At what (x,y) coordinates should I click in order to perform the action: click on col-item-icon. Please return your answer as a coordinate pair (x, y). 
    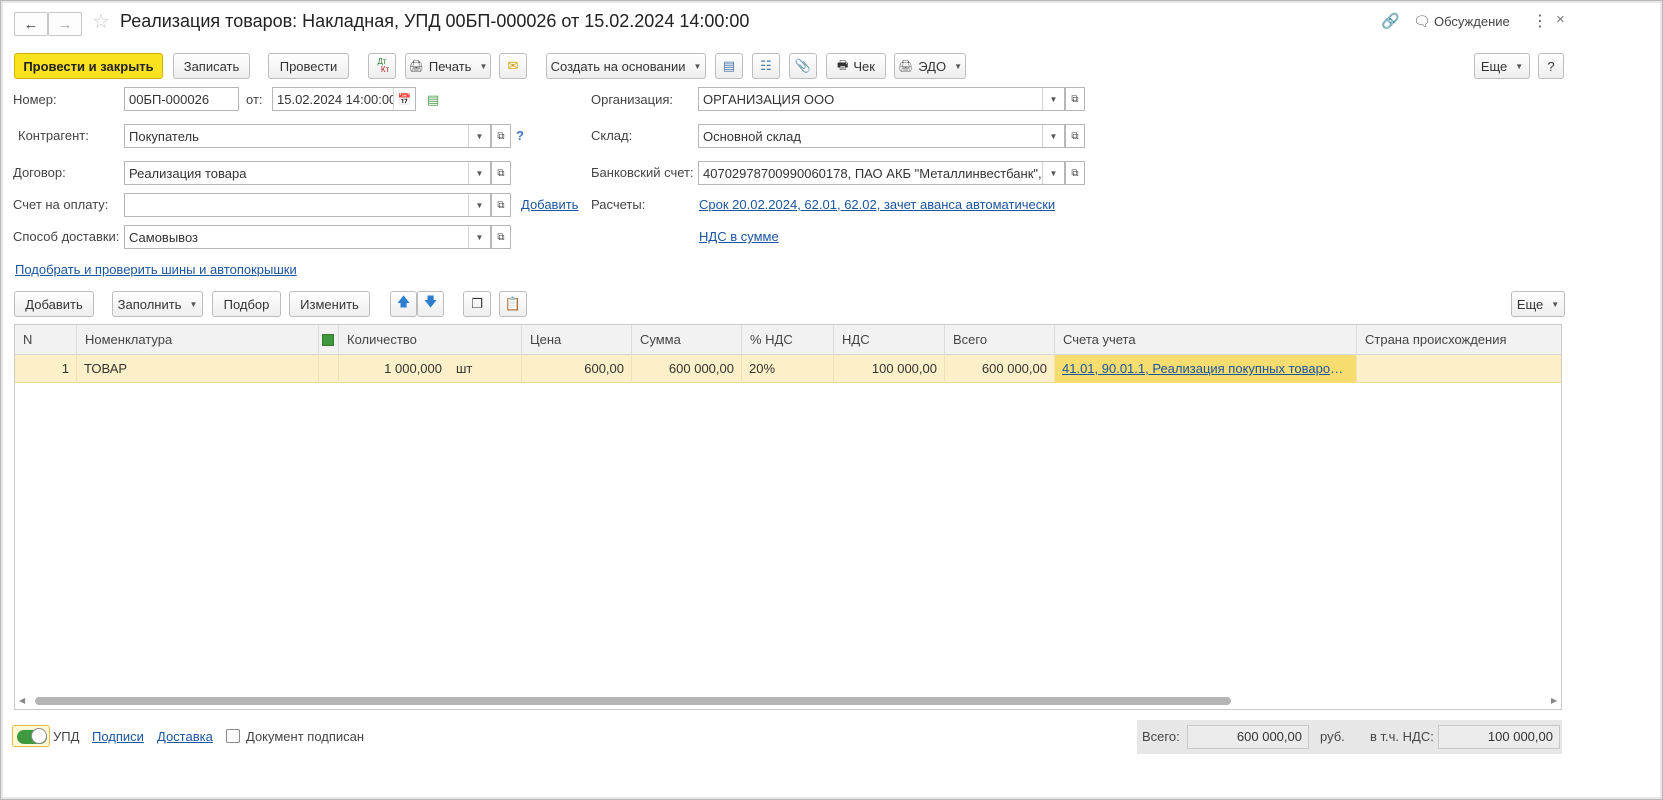
    Looking at the image, I should click on (329, 340).